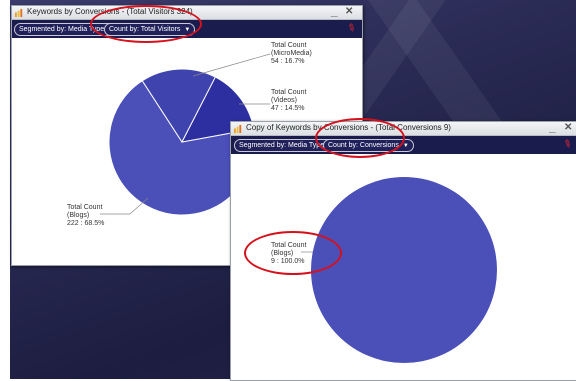  What do you see at coordinates (86, 215) in the screenshot?
I see `slice-label-blogs: Total Count (Blogs) 222 : 68.5%` at bounding box center [86, 215].